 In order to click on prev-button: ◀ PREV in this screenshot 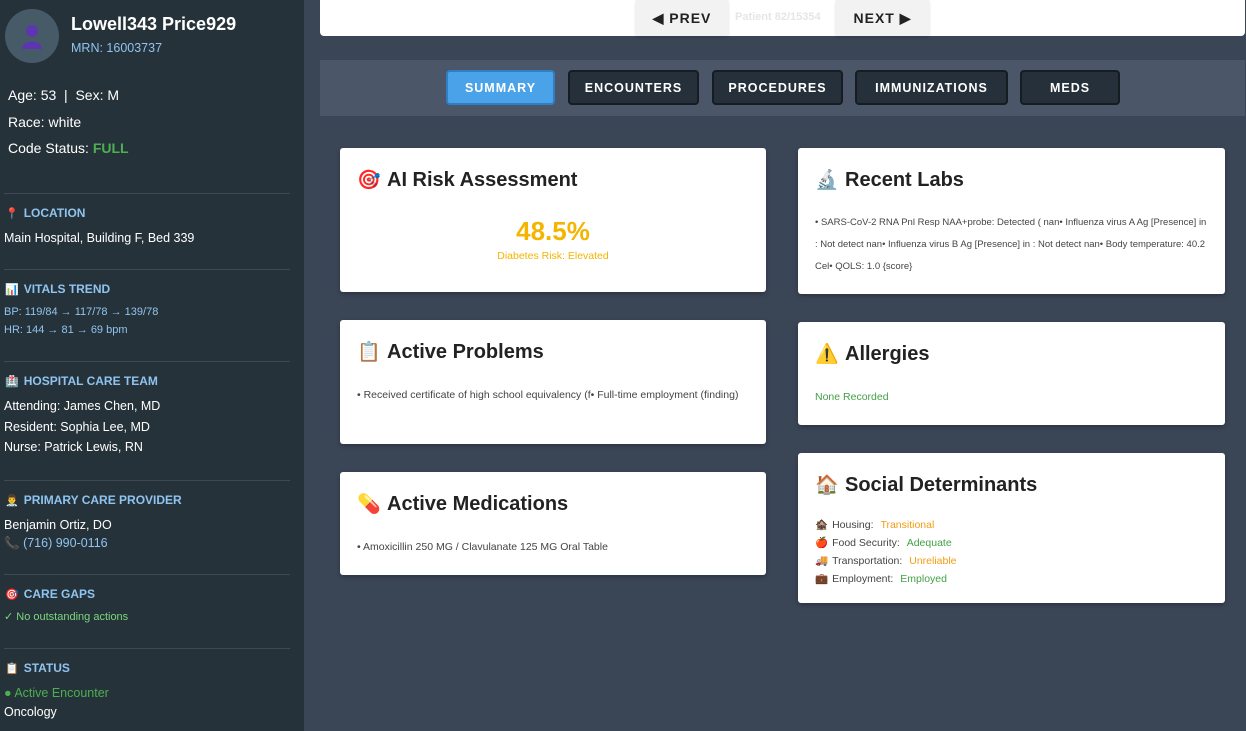, I will do `click(682, 18)`.